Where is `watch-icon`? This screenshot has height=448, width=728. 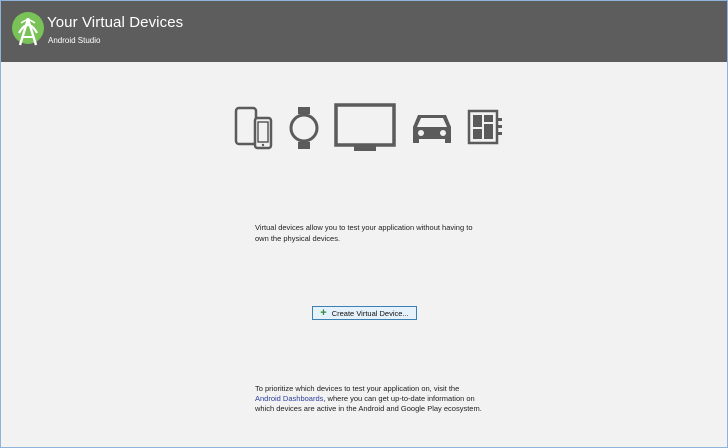 watch-icon is located at coordinates (304, 128).